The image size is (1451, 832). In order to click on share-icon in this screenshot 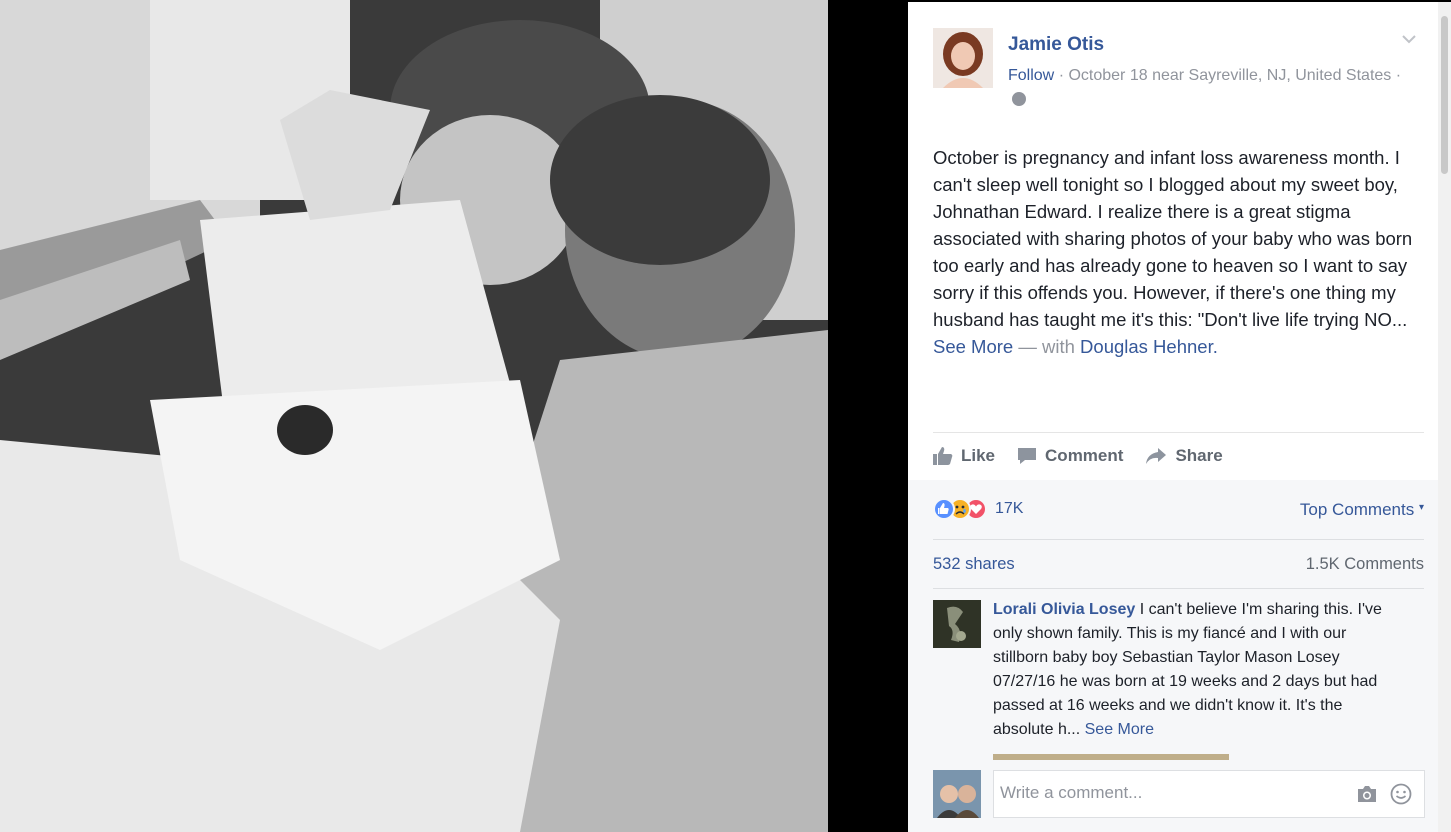, I will do `click(1156, 456)`.